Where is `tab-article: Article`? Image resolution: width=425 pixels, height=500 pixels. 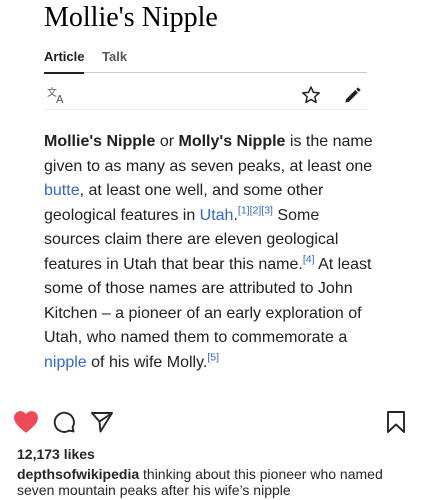 tab-article: Article is located at coordinates (64, 61).